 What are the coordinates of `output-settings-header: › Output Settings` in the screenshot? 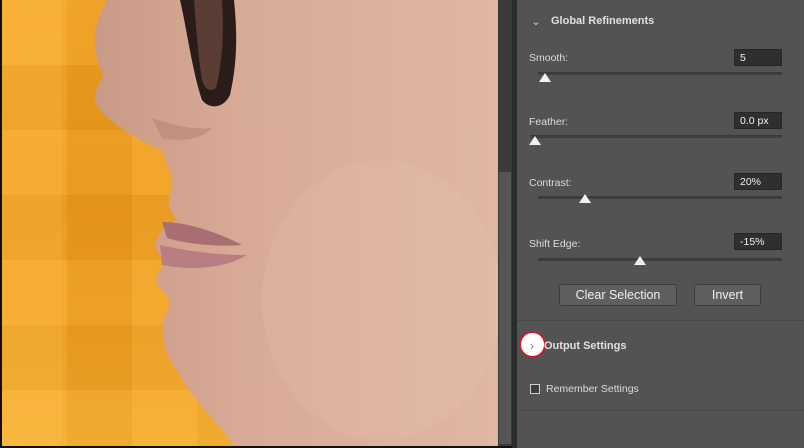 It's located at (576, 346).